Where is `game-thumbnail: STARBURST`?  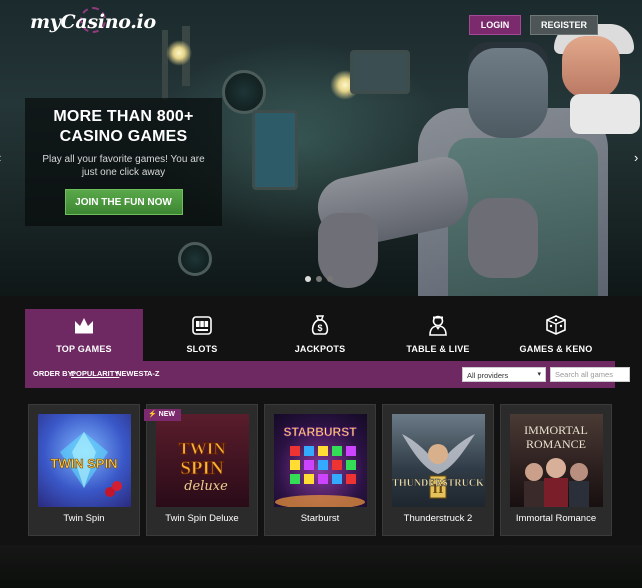
game-thumbnail: STARBURST is located at coordinates (320, 460).